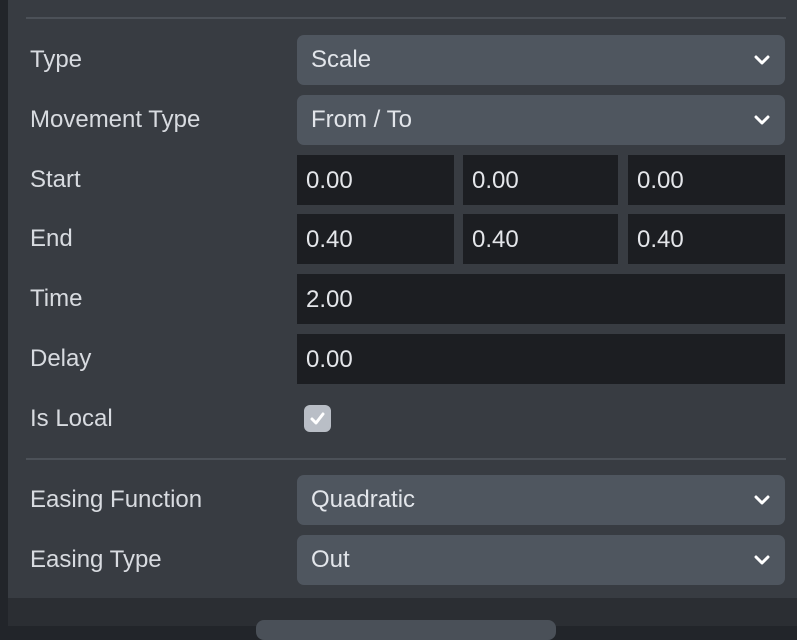  What do you see at coordinates (71, 418) in the screenshot?
I see `is-local-label: Is Local` at bounding box center [71, 418].